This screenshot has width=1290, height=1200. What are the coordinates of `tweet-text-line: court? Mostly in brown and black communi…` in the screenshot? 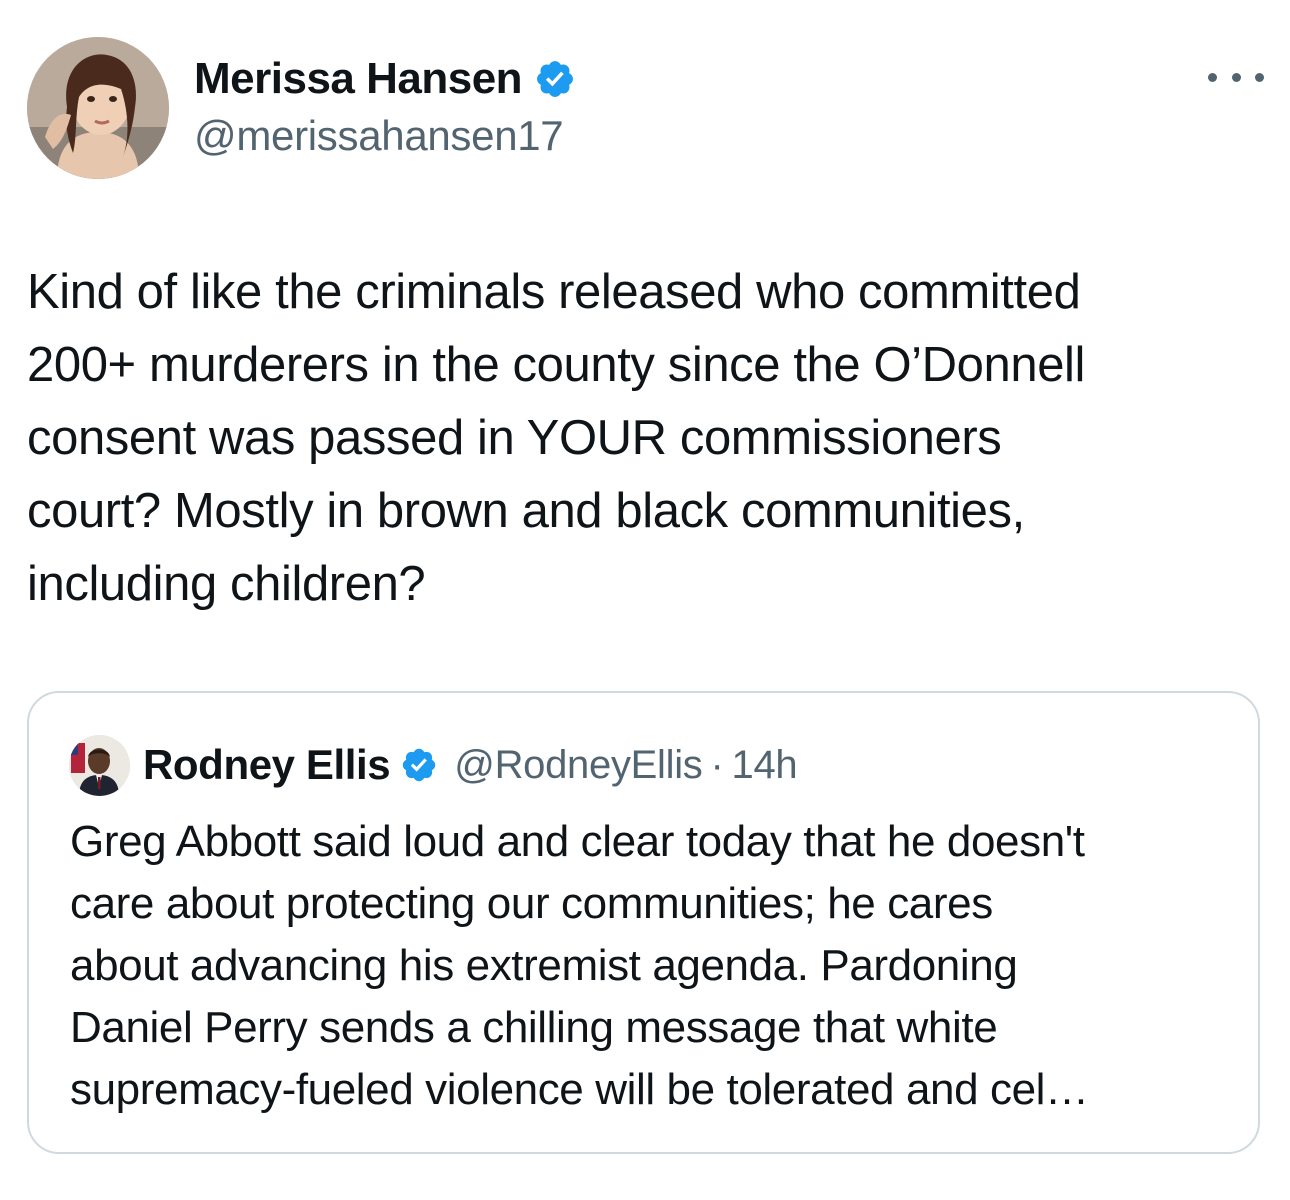 It's located at (526, 511).